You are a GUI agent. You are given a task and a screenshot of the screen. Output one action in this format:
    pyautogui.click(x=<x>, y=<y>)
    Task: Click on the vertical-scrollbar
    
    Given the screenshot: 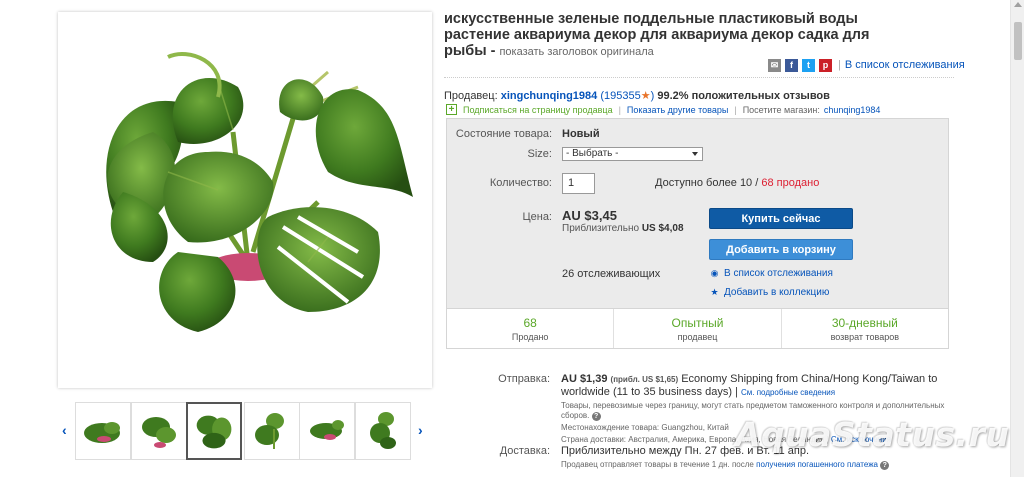 What is the action you would take?
    pyautogui.click(x=1017, y=238)
    